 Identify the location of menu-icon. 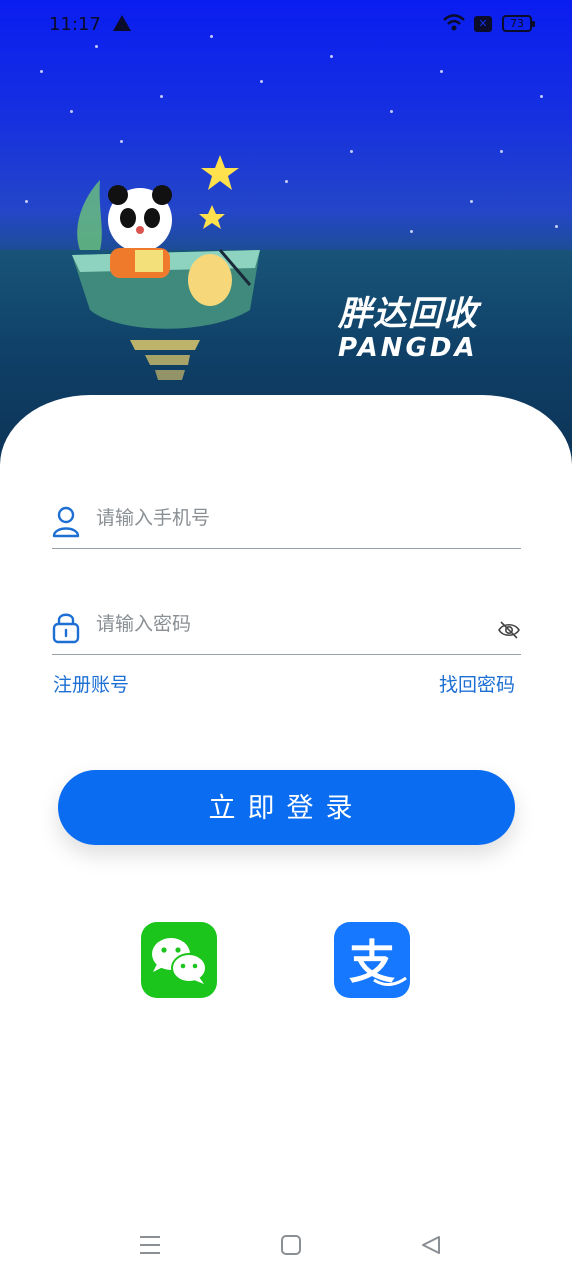
(150, 1245).